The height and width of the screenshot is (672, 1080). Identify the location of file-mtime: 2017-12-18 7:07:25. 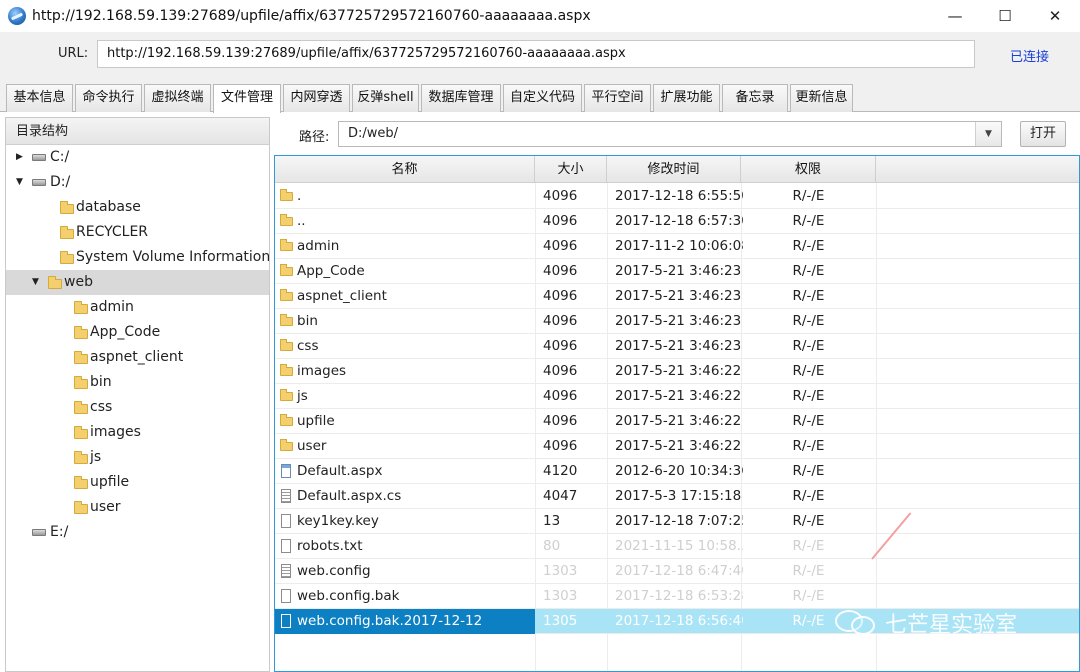
(679, 521).